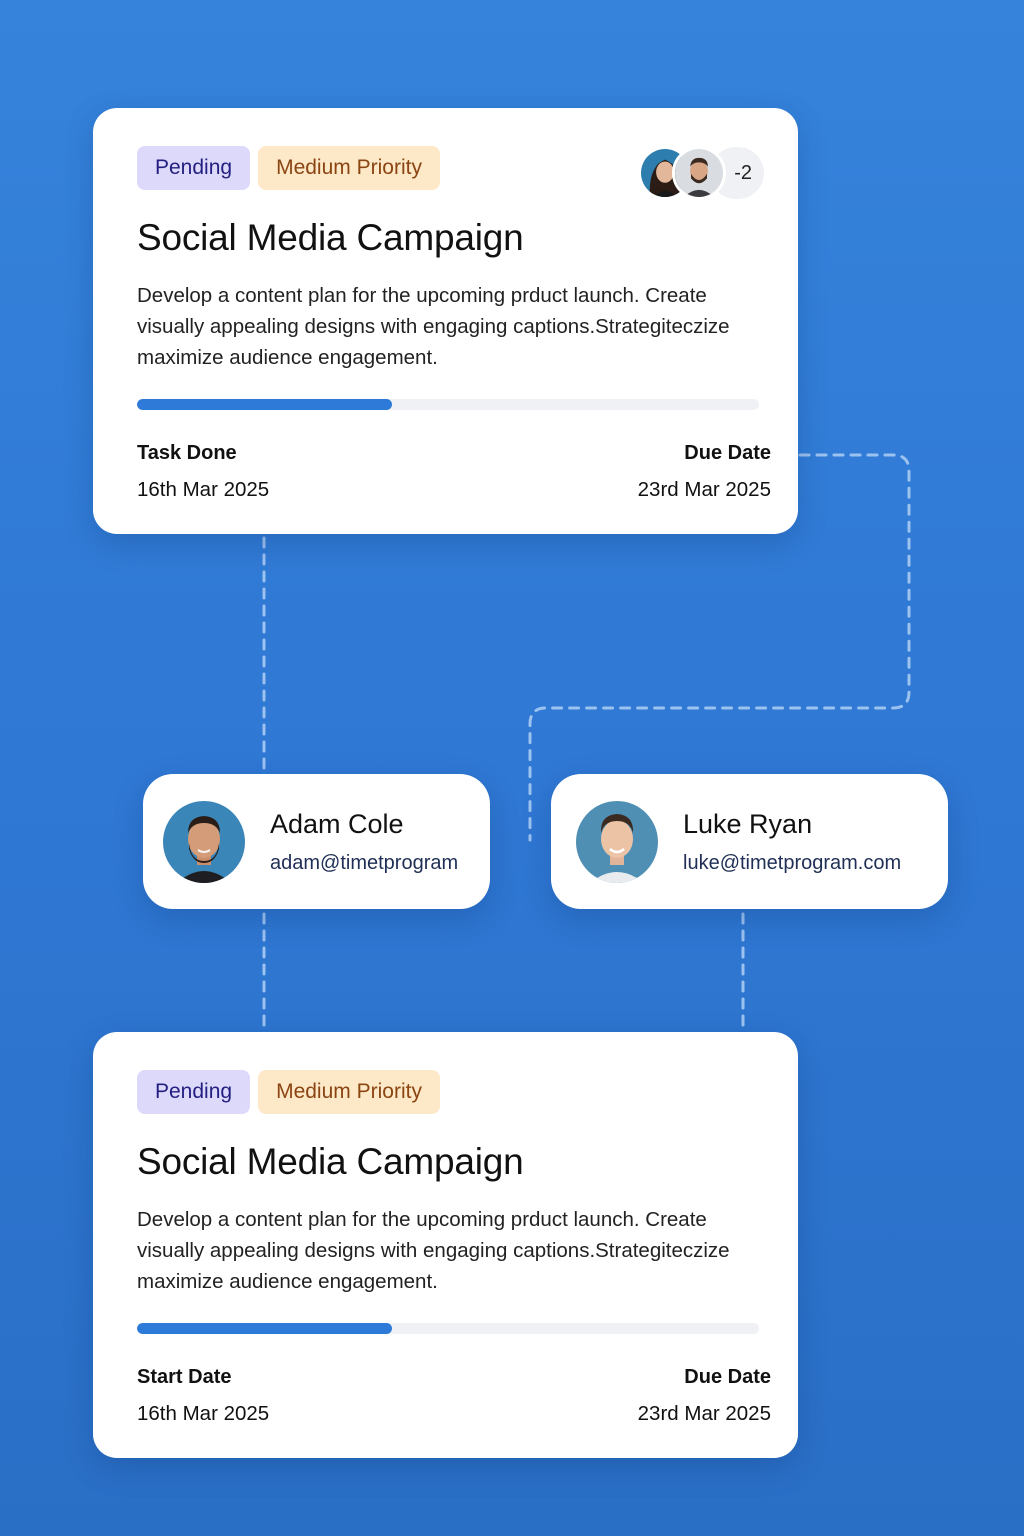  Describe the element at coordinates (364, 841) in the screenshot. I see `person-info: Adam Cole adam@timetprogram` at that location.